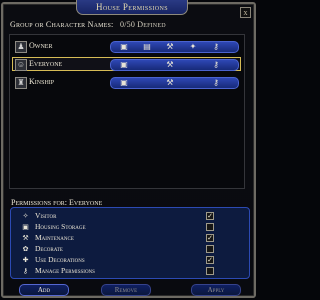 The height and width of the screenshot is (300, 320). Describe the element at coordinates (210, 238) in the screenshot. I see `maintenance-checkbox: ✓` at that location.